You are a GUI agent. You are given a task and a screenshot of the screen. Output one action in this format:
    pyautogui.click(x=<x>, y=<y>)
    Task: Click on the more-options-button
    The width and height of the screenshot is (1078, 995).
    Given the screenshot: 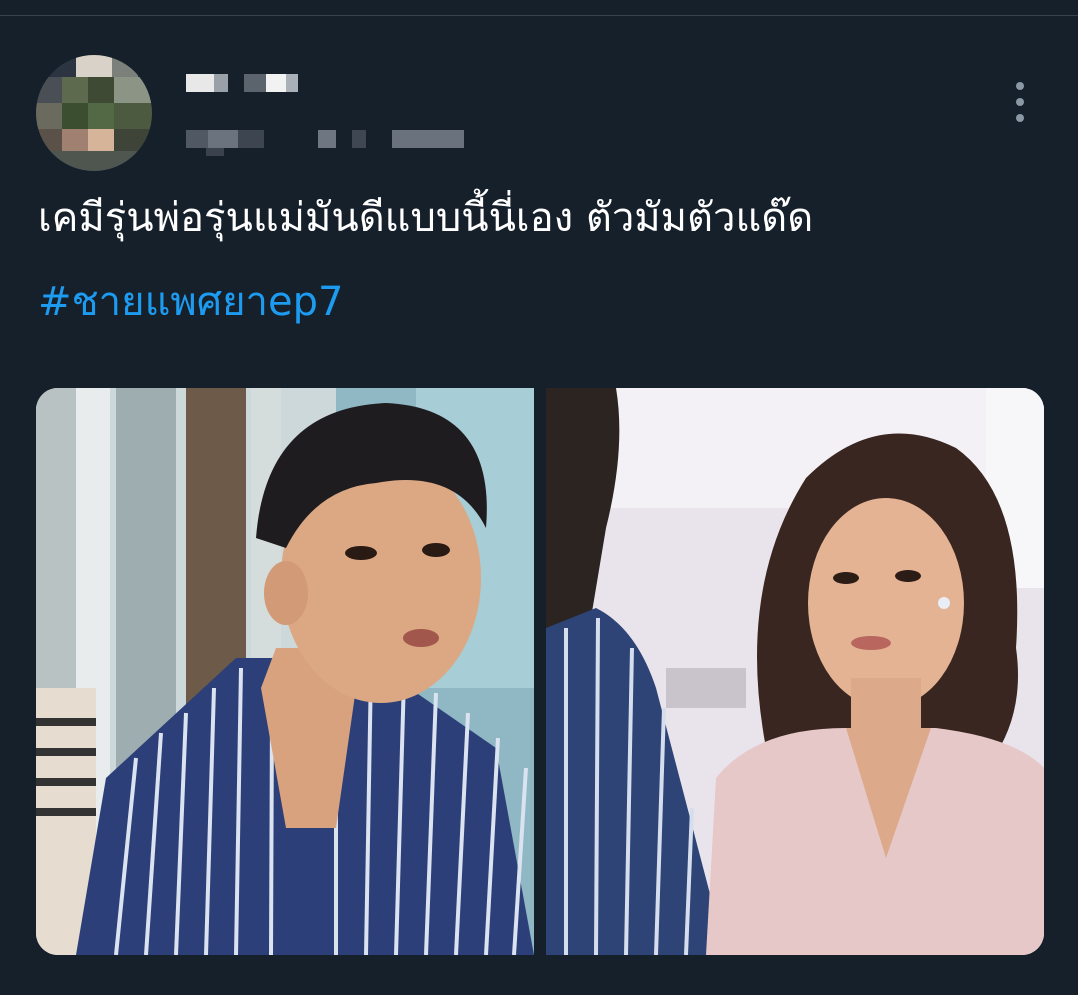 What is the action you would take?
    pyautogui.click(x=1020, y=102)
    